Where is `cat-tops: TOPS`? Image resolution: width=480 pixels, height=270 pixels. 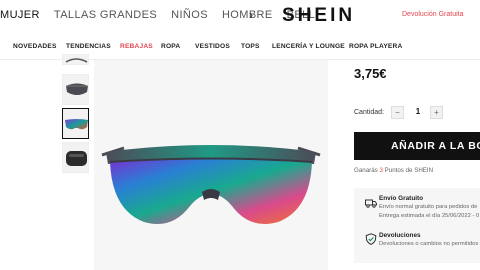
cat-tops: TOPS is located at coordinates (250, 46).